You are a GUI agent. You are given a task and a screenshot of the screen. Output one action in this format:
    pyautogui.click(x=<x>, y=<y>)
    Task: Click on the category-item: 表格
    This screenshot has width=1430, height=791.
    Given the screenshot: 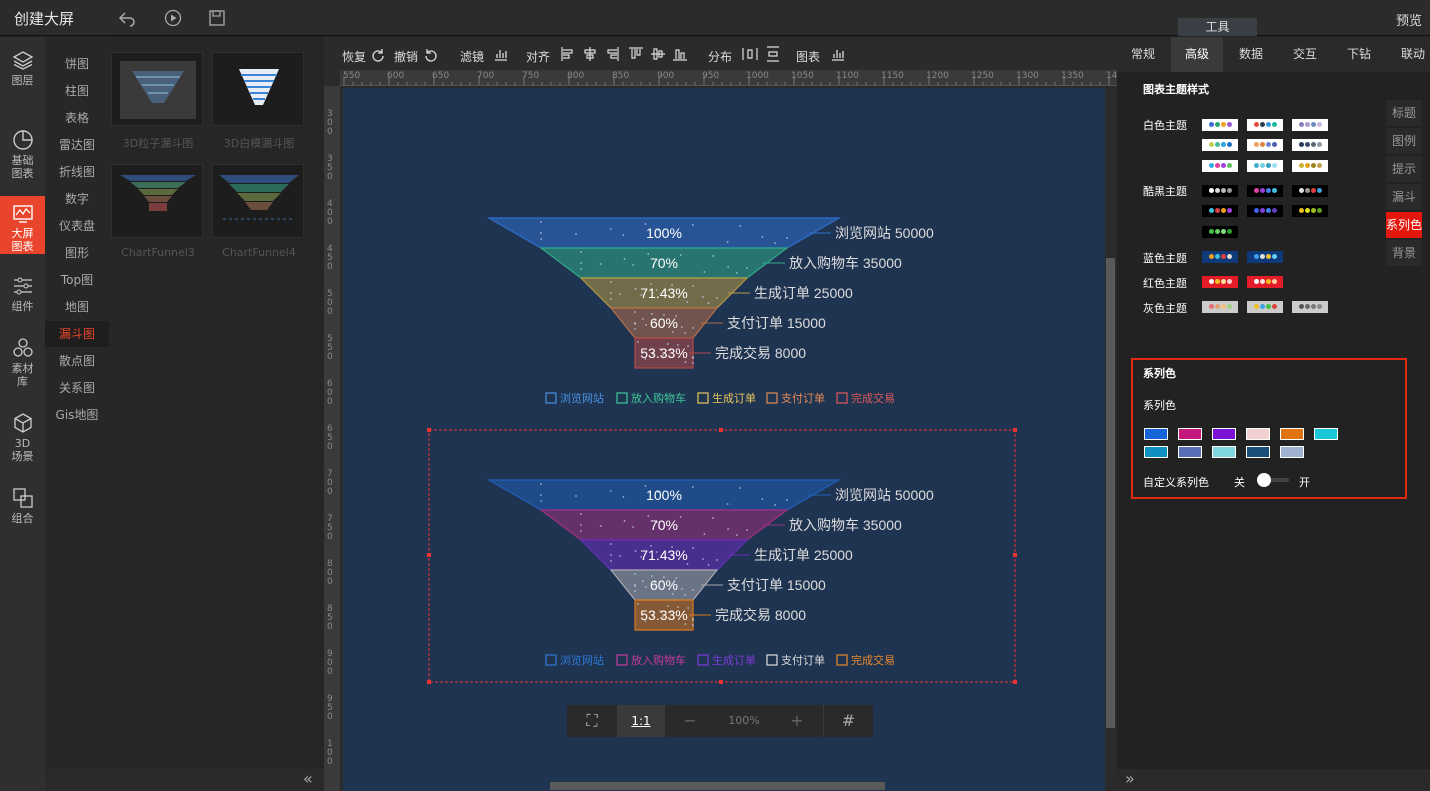 What is the action you would take?
    pyautogui.click(x=77, y=118)
    